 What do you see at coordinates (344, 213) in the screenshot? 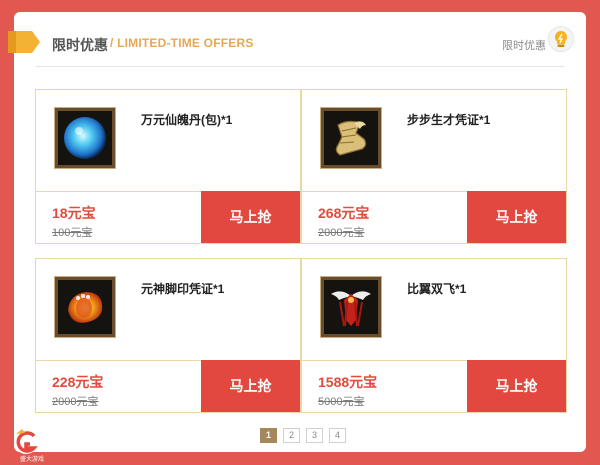
I see `sale-price: 268元宝` at bounding box center [344, 213].